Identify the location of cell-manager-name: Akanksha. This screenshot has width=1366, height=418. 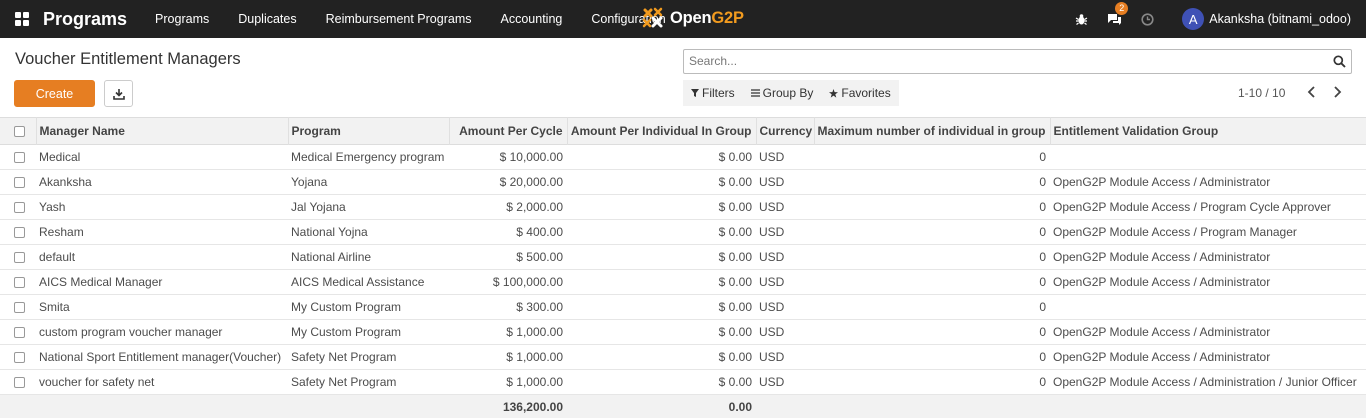
(162, 182).